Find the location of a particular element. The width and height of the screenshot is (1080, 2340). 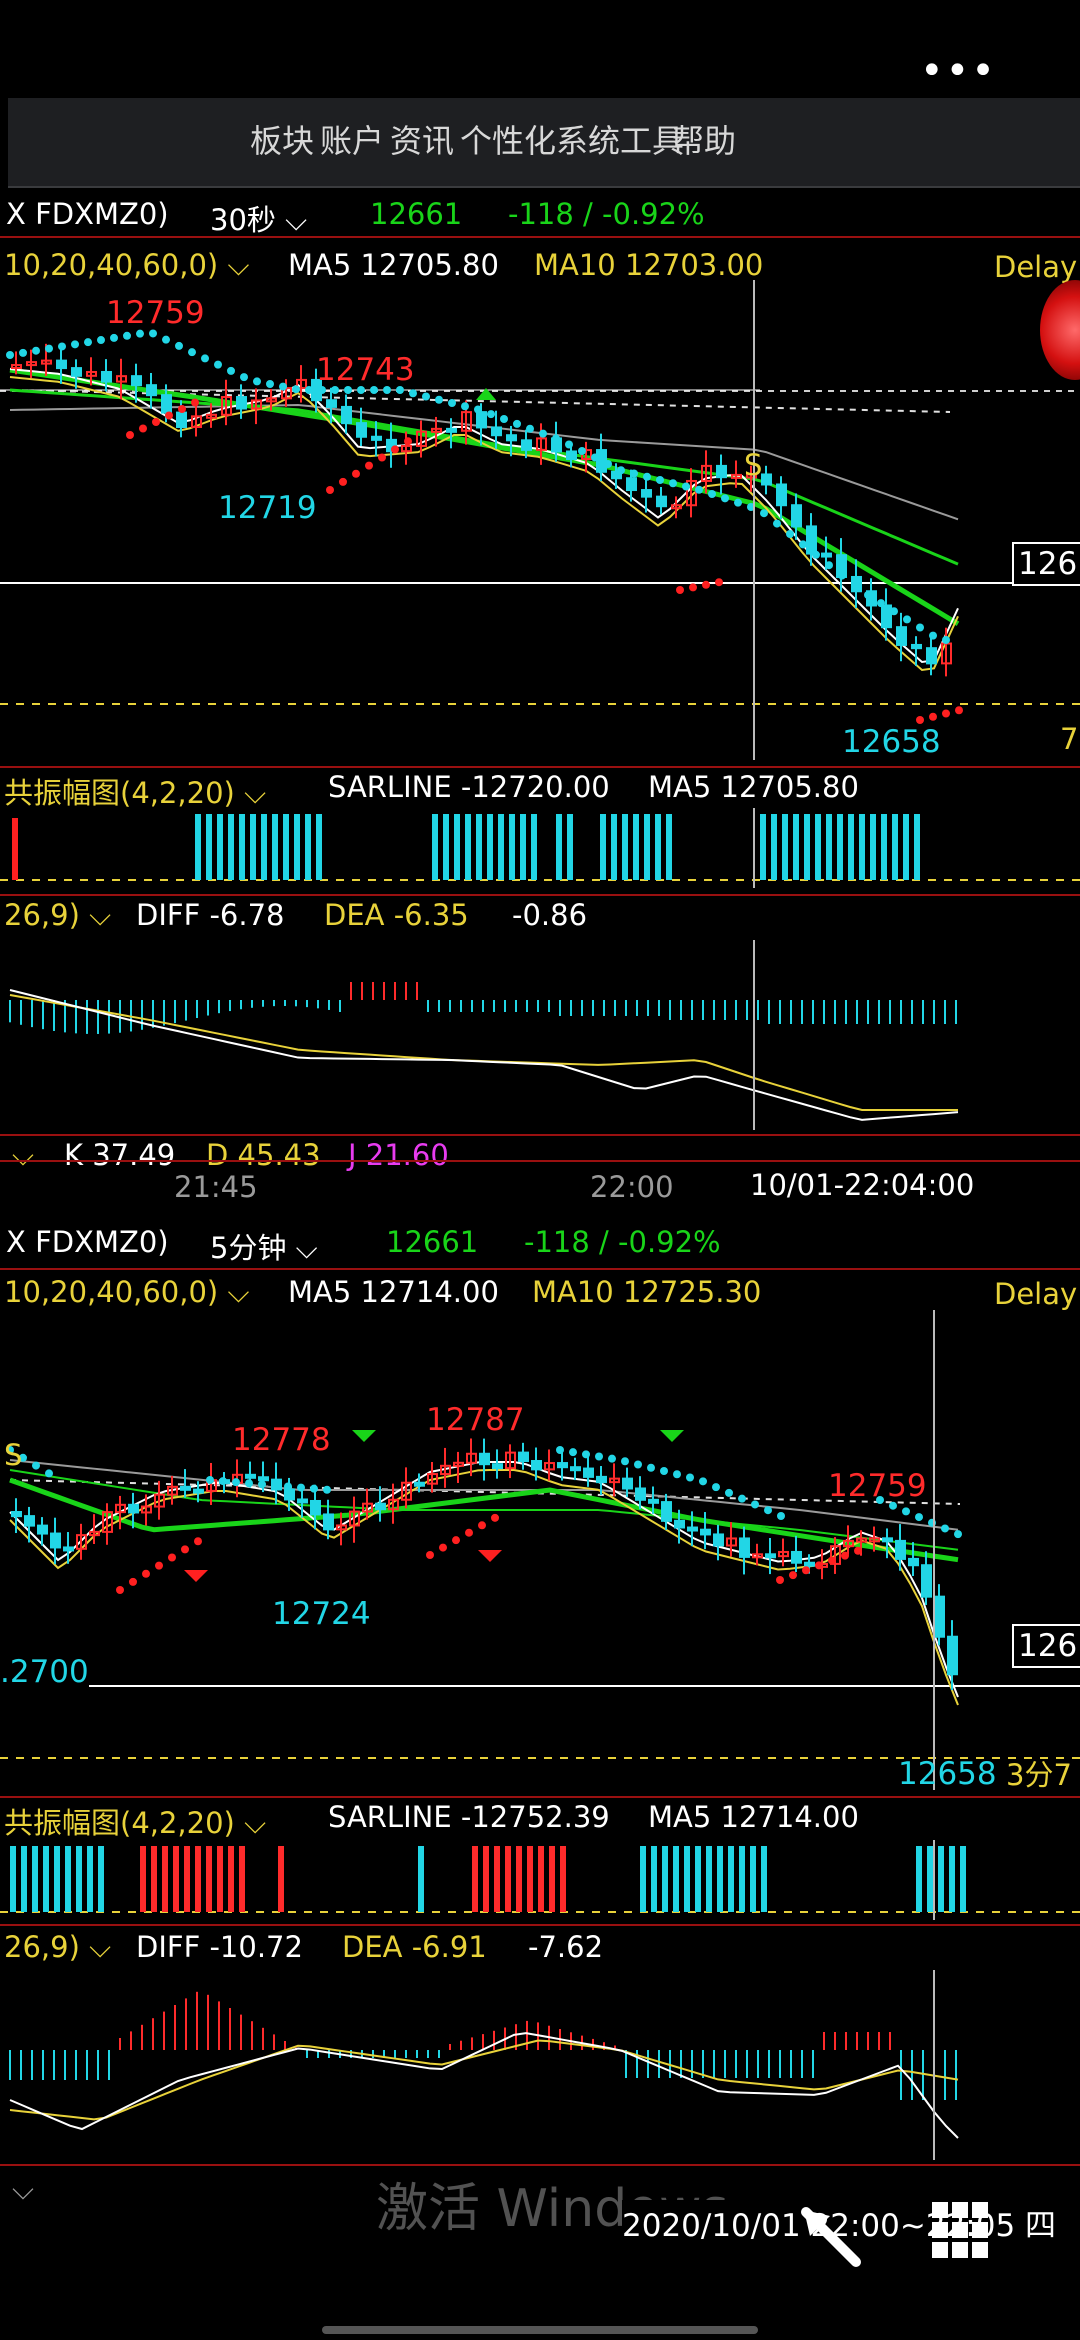

ma-params: 10,20,40,60,0) ⌵ is located at coordinates (126, 1292).